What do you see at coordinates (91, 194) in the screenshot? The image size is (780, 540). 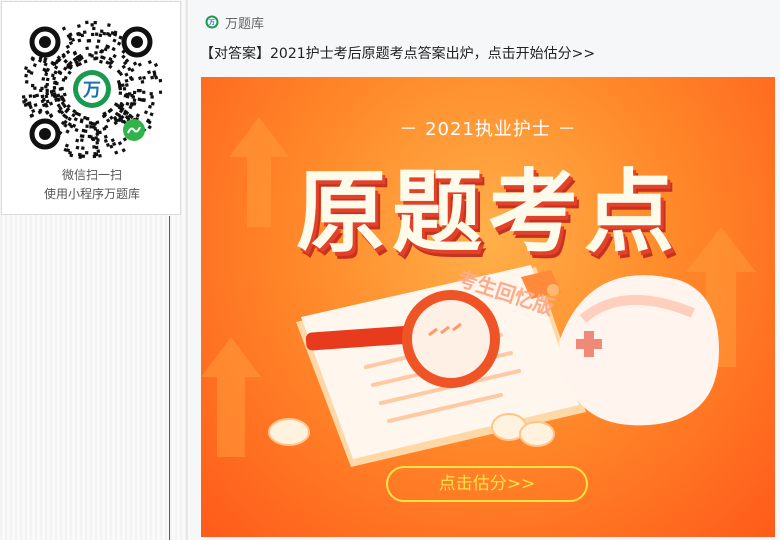 I see `qr-caption-app: 使用小程序万题库` at bounding box center [91, 194].